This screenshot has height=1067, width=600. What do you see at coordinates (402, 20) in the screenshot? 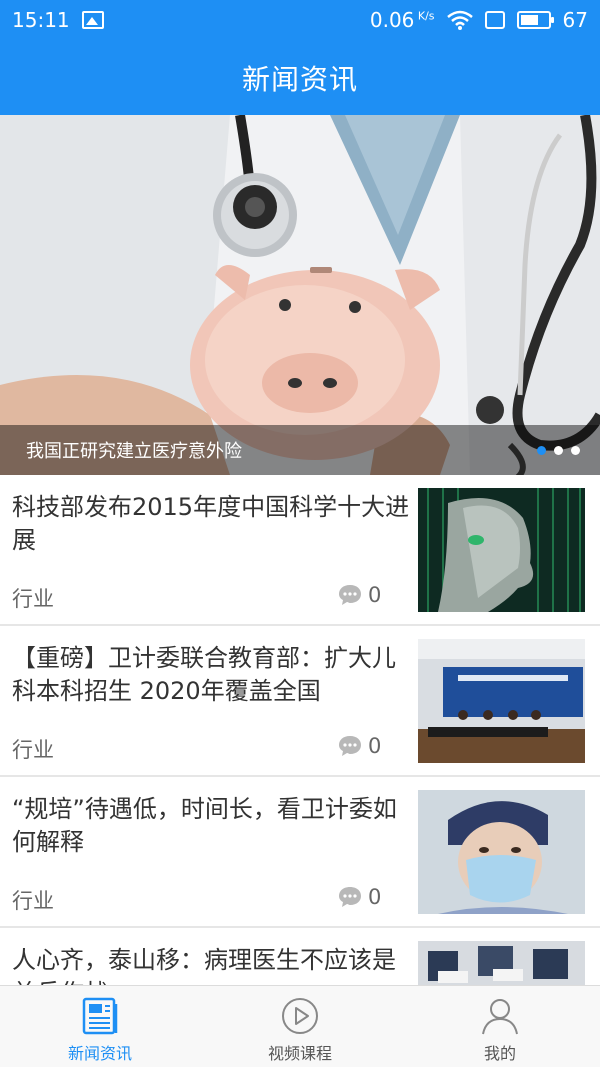
I see `network-speed: 0.06 K/s` at bounding box center [402, 20].